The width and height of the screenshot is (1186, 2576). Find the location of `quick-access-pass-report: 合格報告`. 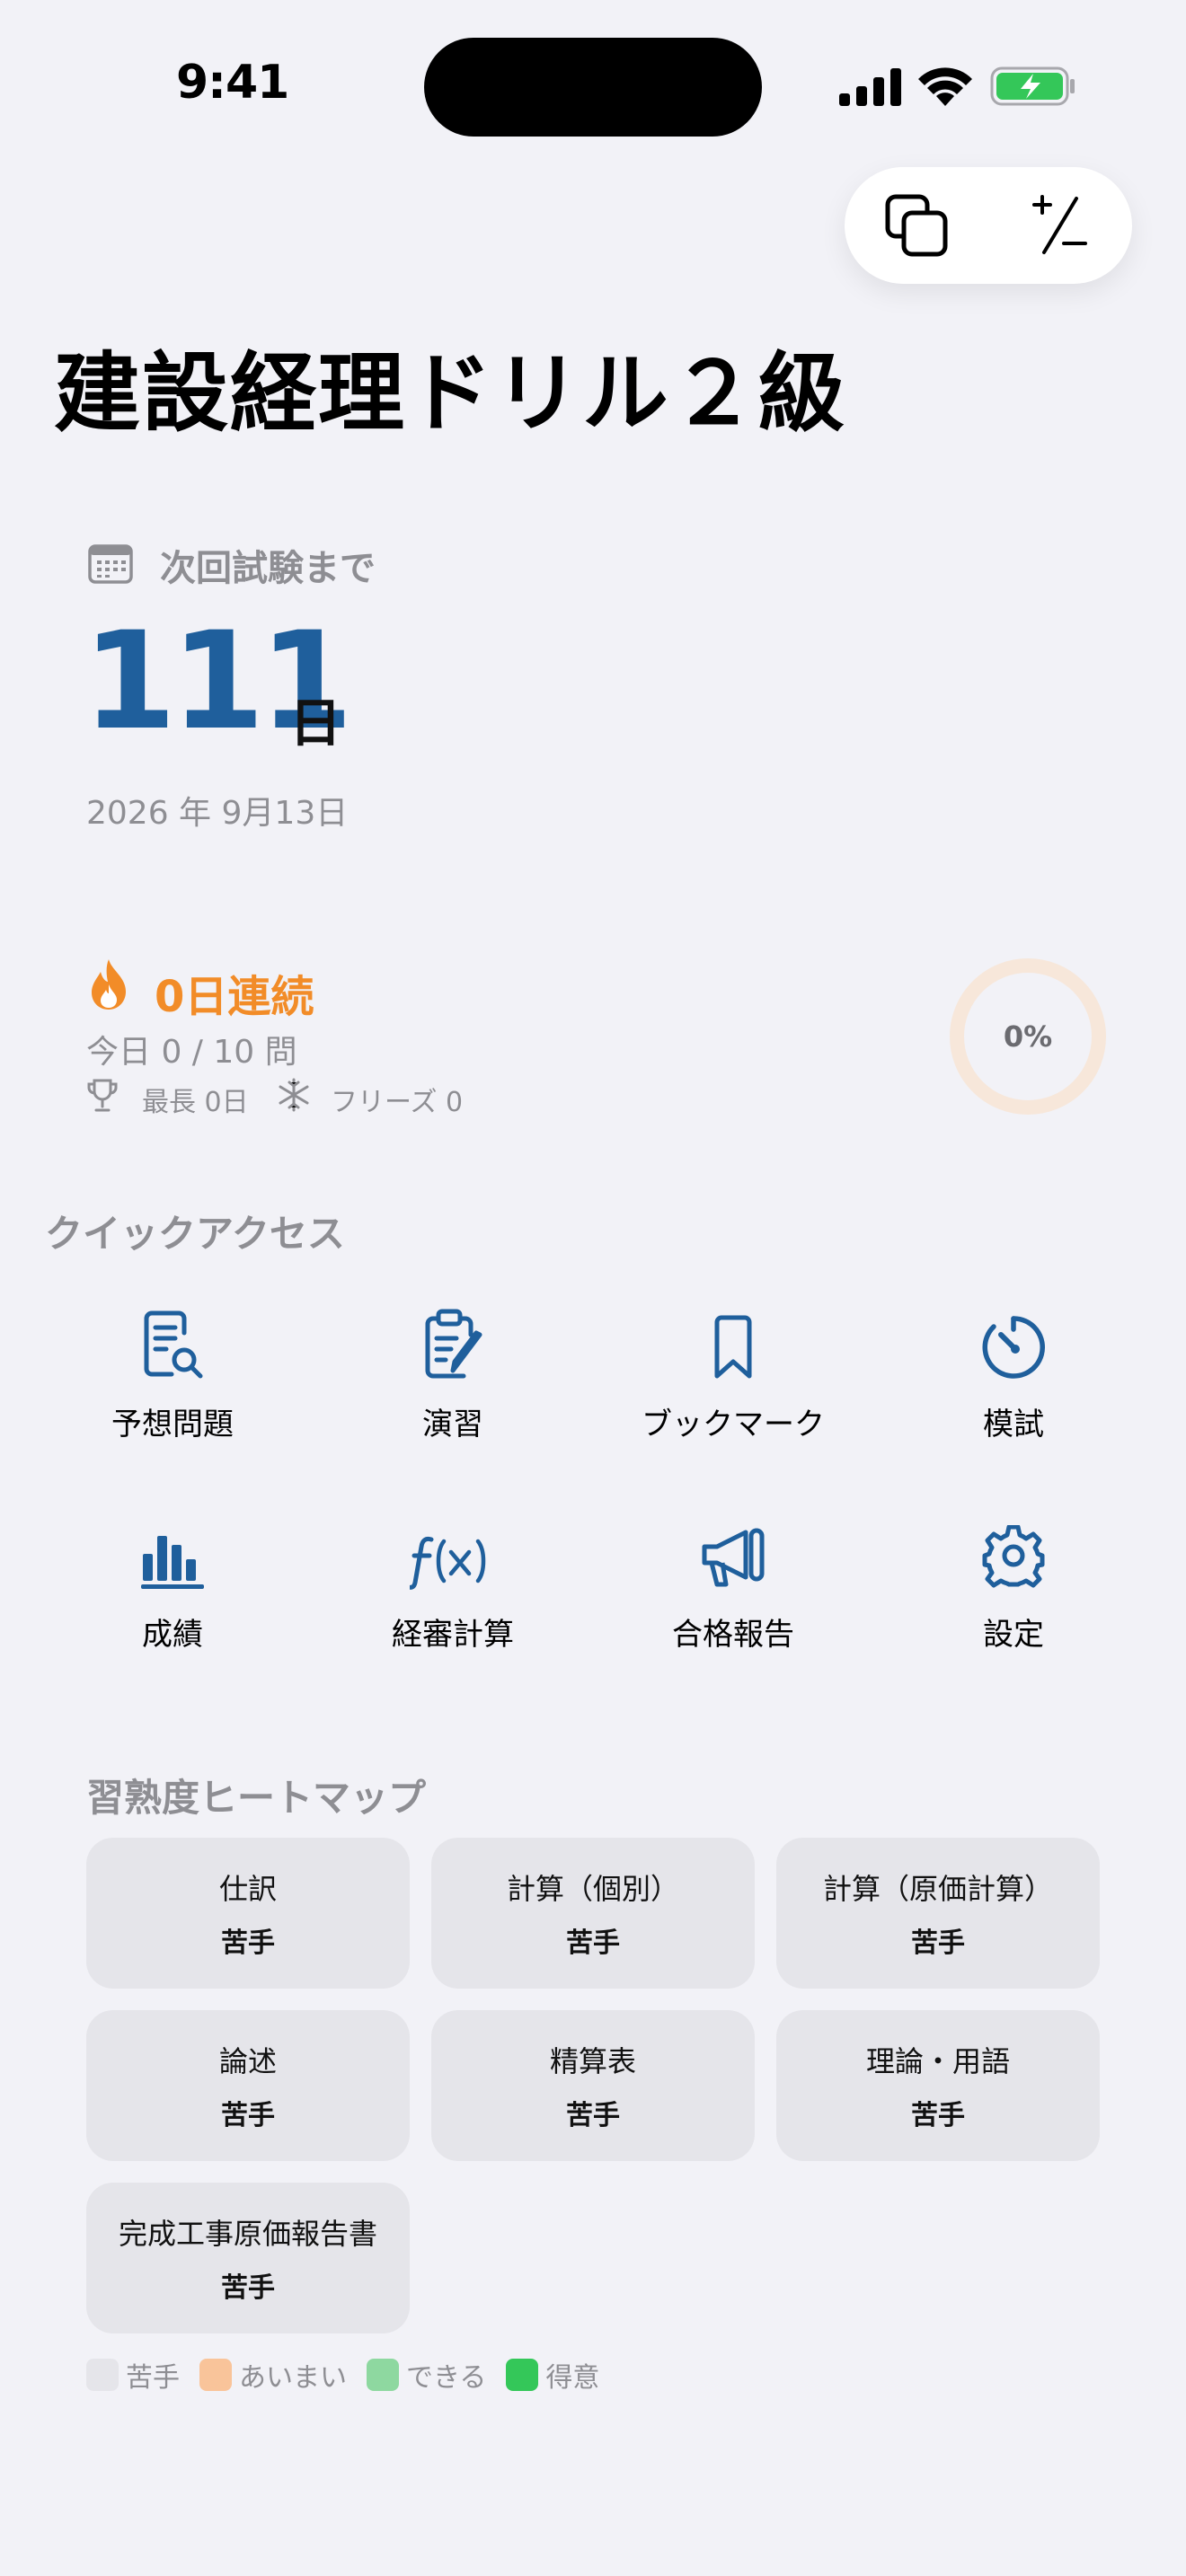

quick-access-pass-report: 合格報告 is located at coordinates (733, 1590).